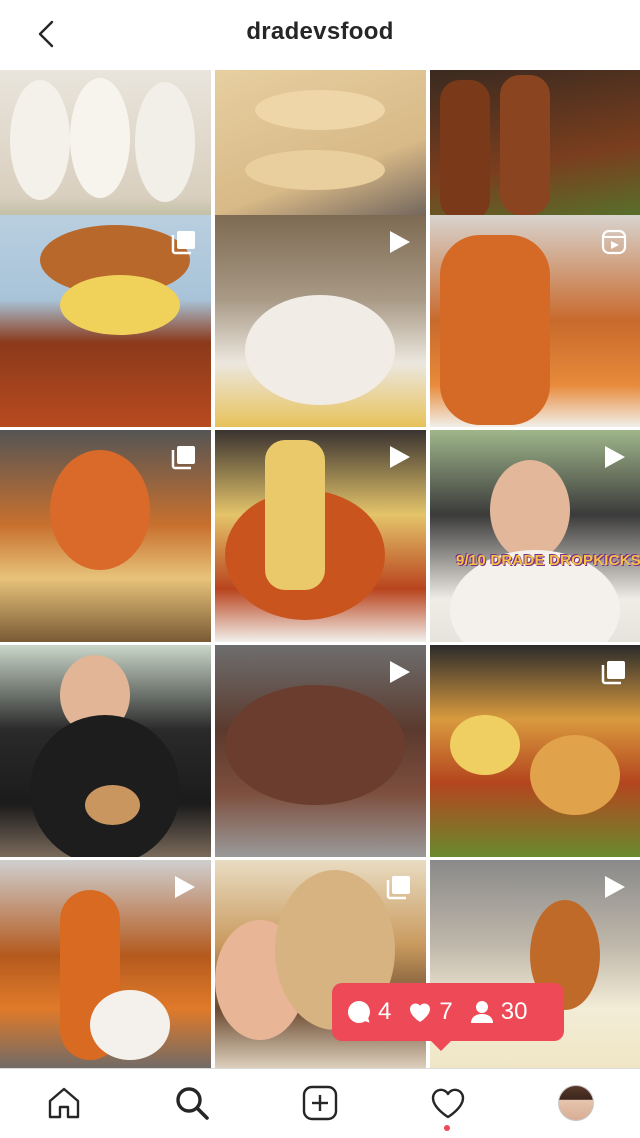  Describe the element at coordinates (447, 1128) in the screenshot. I see `notification-dot` at that location.